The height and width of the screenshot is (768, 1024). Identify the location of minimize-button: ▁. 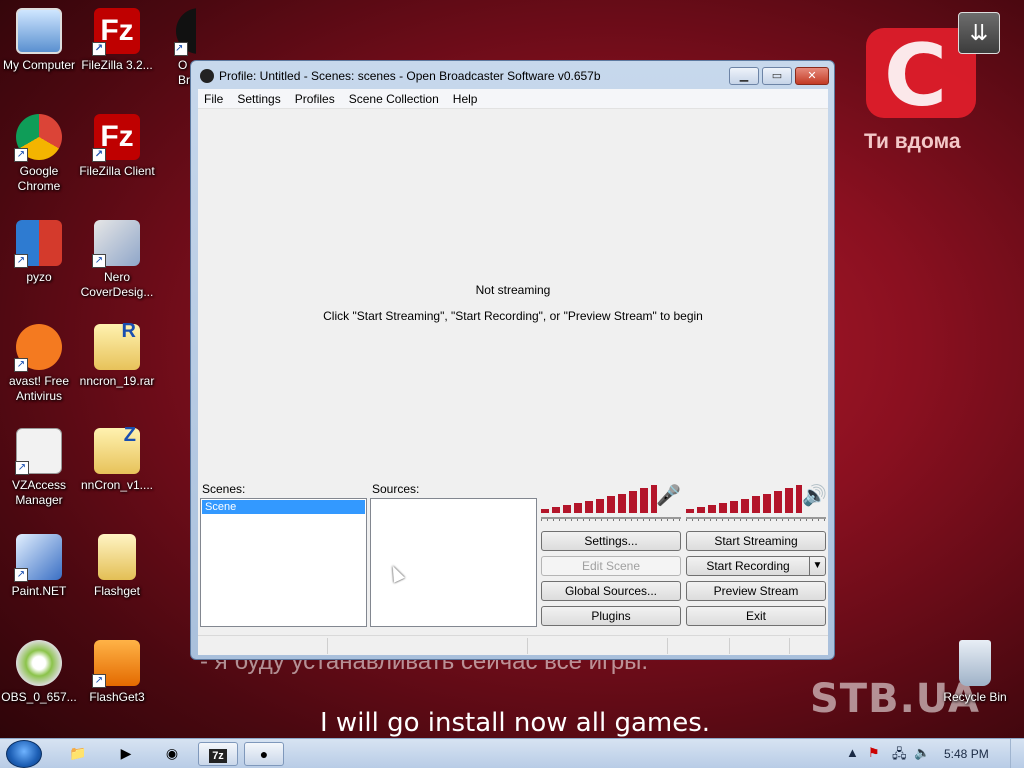
(744, 76).